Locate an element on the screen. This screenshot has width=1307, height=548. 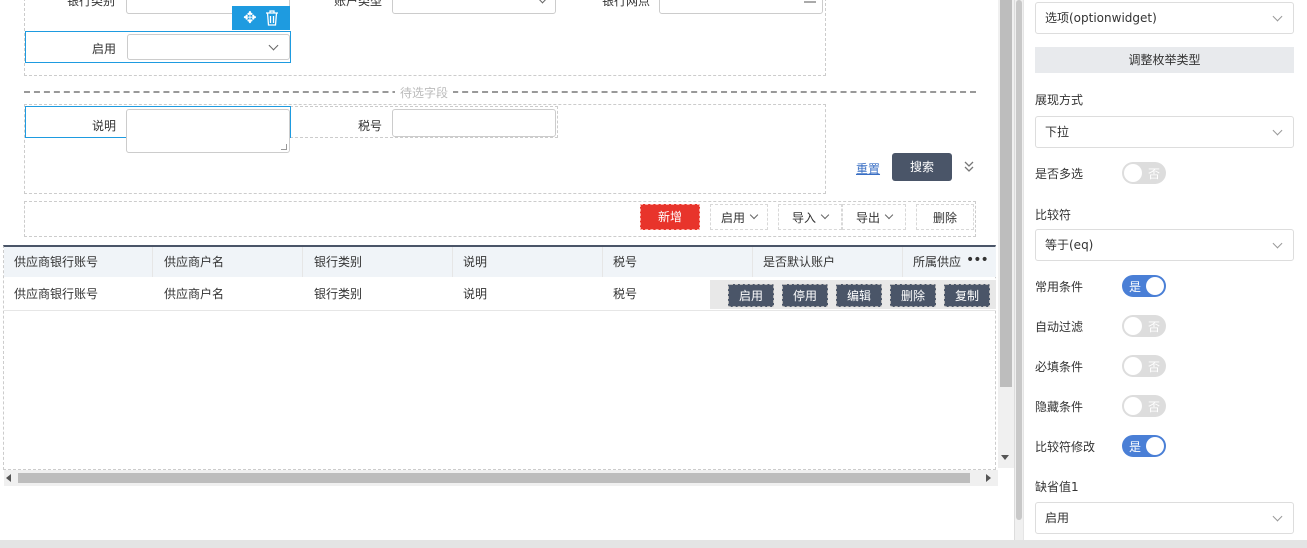
required-cond-label: 必填条件 is located at coordinates (1059, 367).